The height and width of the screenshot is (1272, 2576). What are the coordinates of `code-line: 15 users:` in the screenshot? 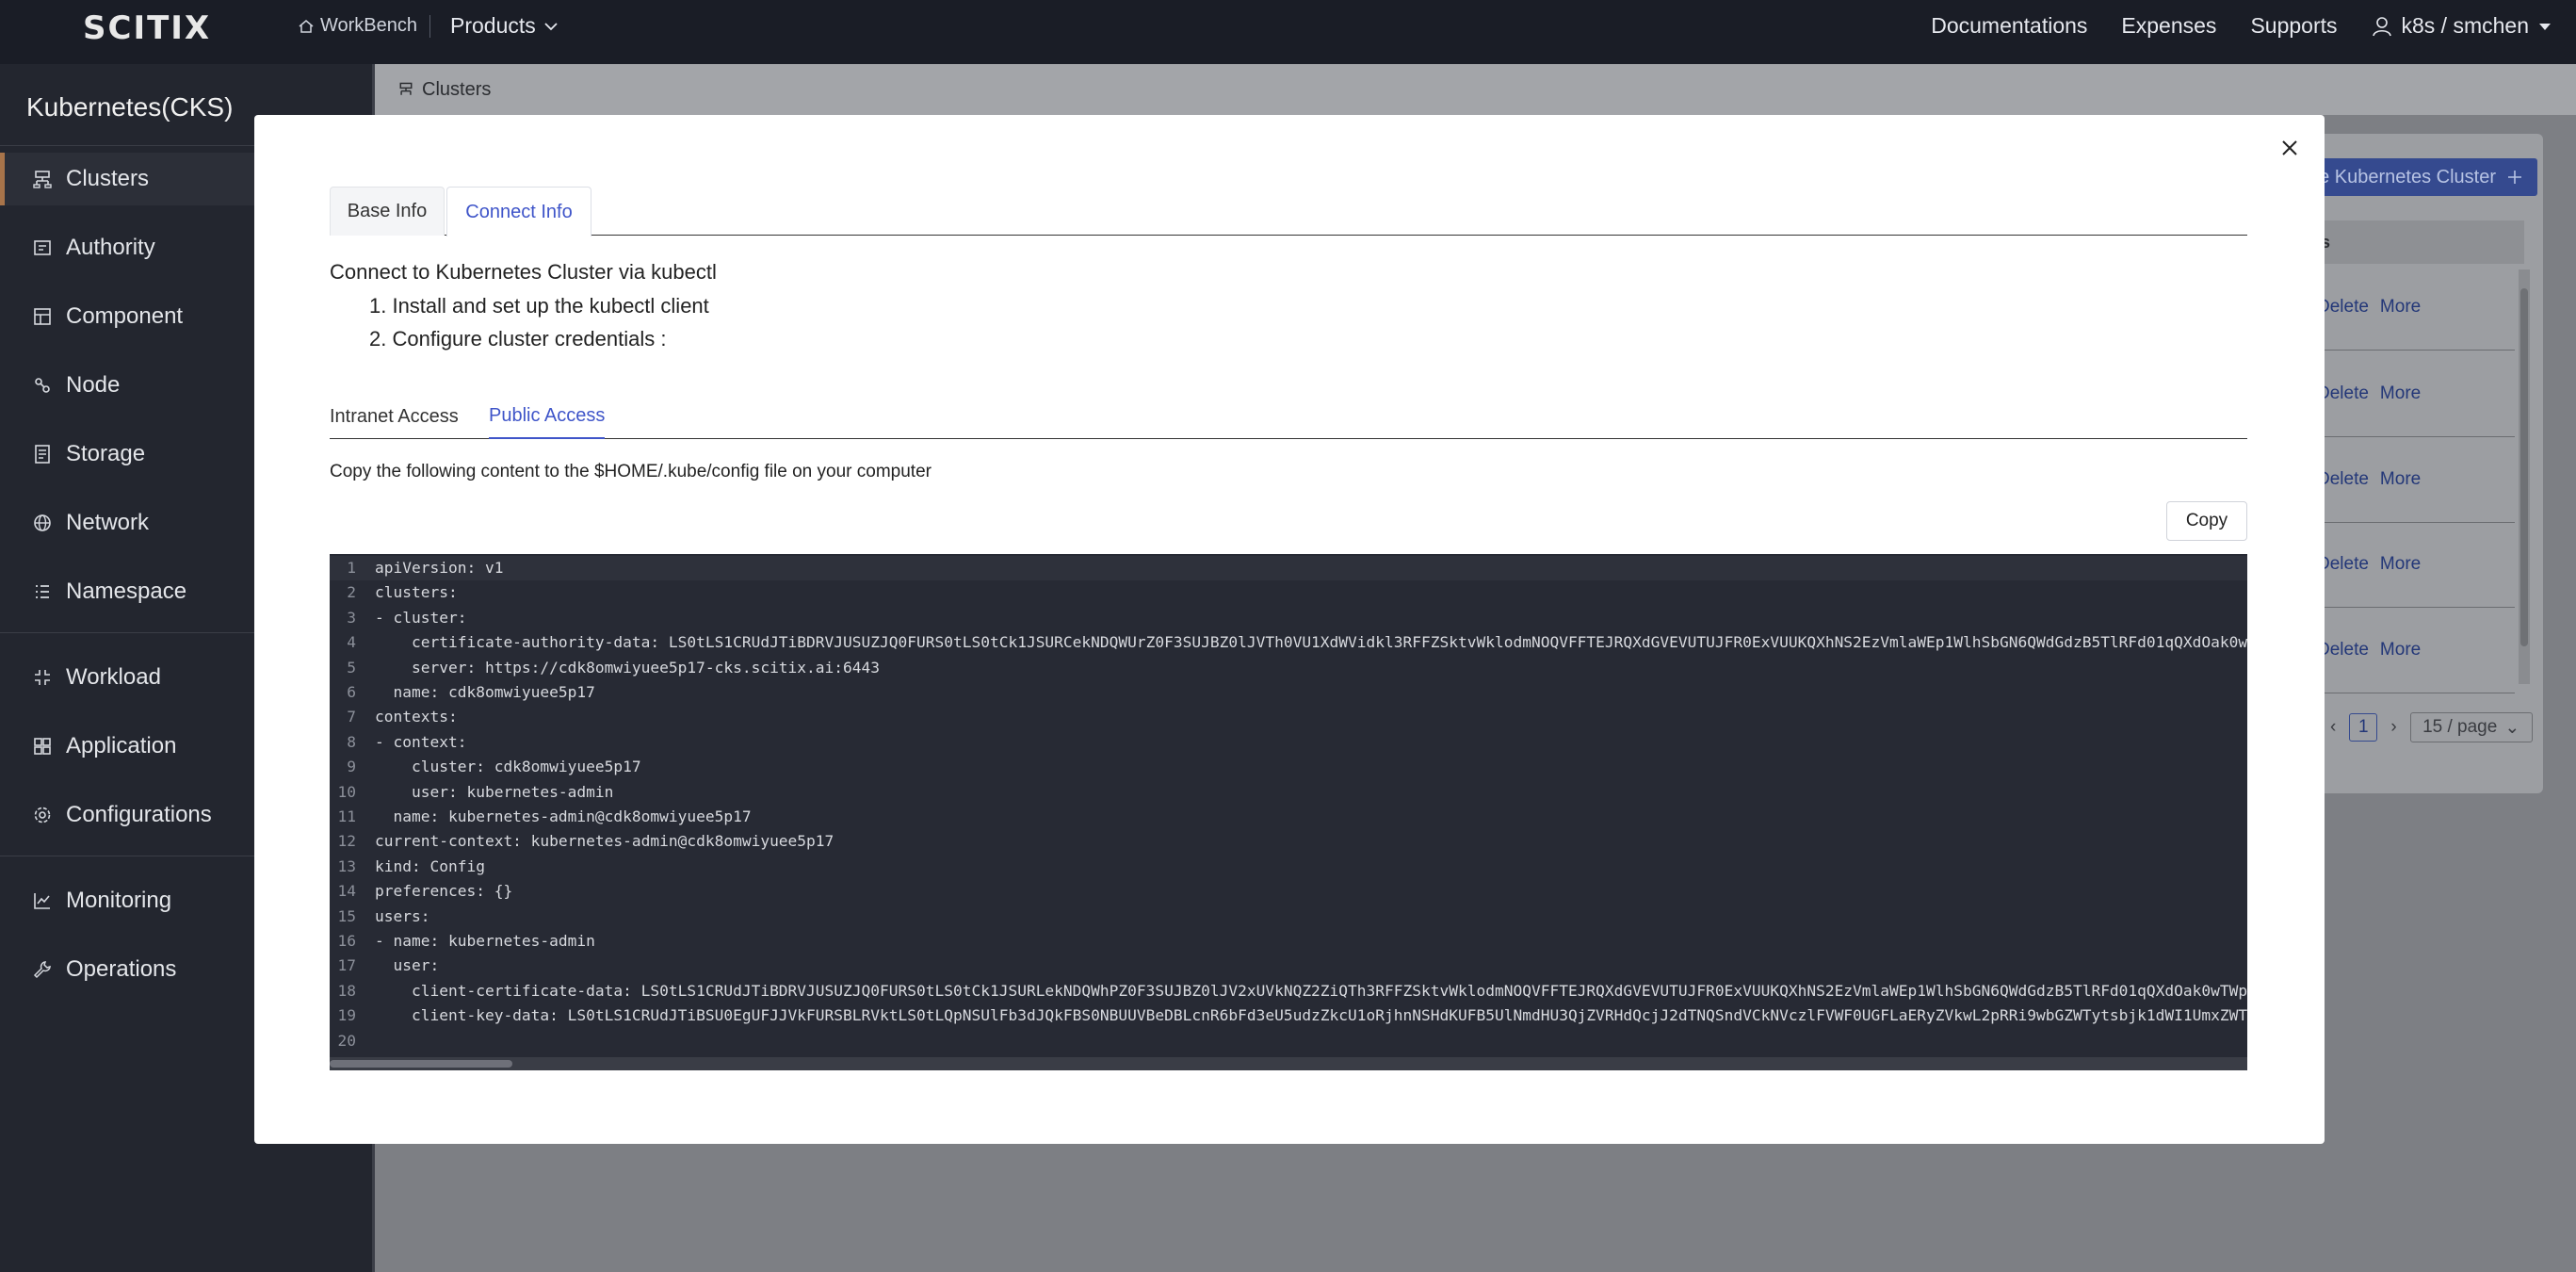 It's located at (1288, 917).